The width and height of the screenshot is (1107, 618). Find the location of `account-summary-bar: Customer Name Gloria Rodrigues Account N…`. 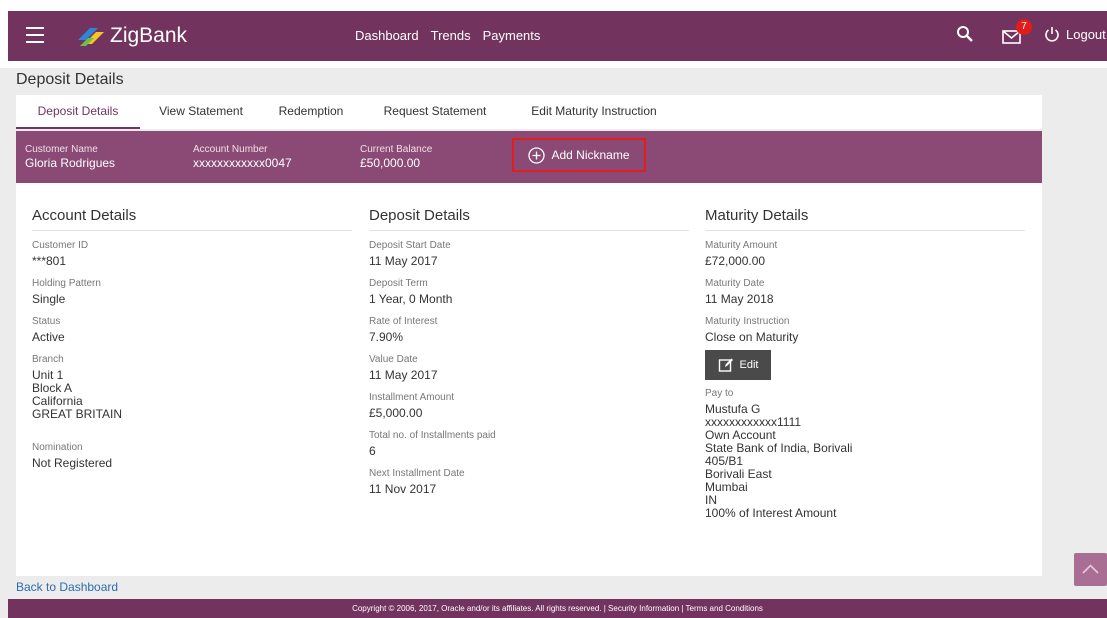

account-summary-bar: Customer Name Gloria Rodrigues Account N… is located at coordinates (529, 157).